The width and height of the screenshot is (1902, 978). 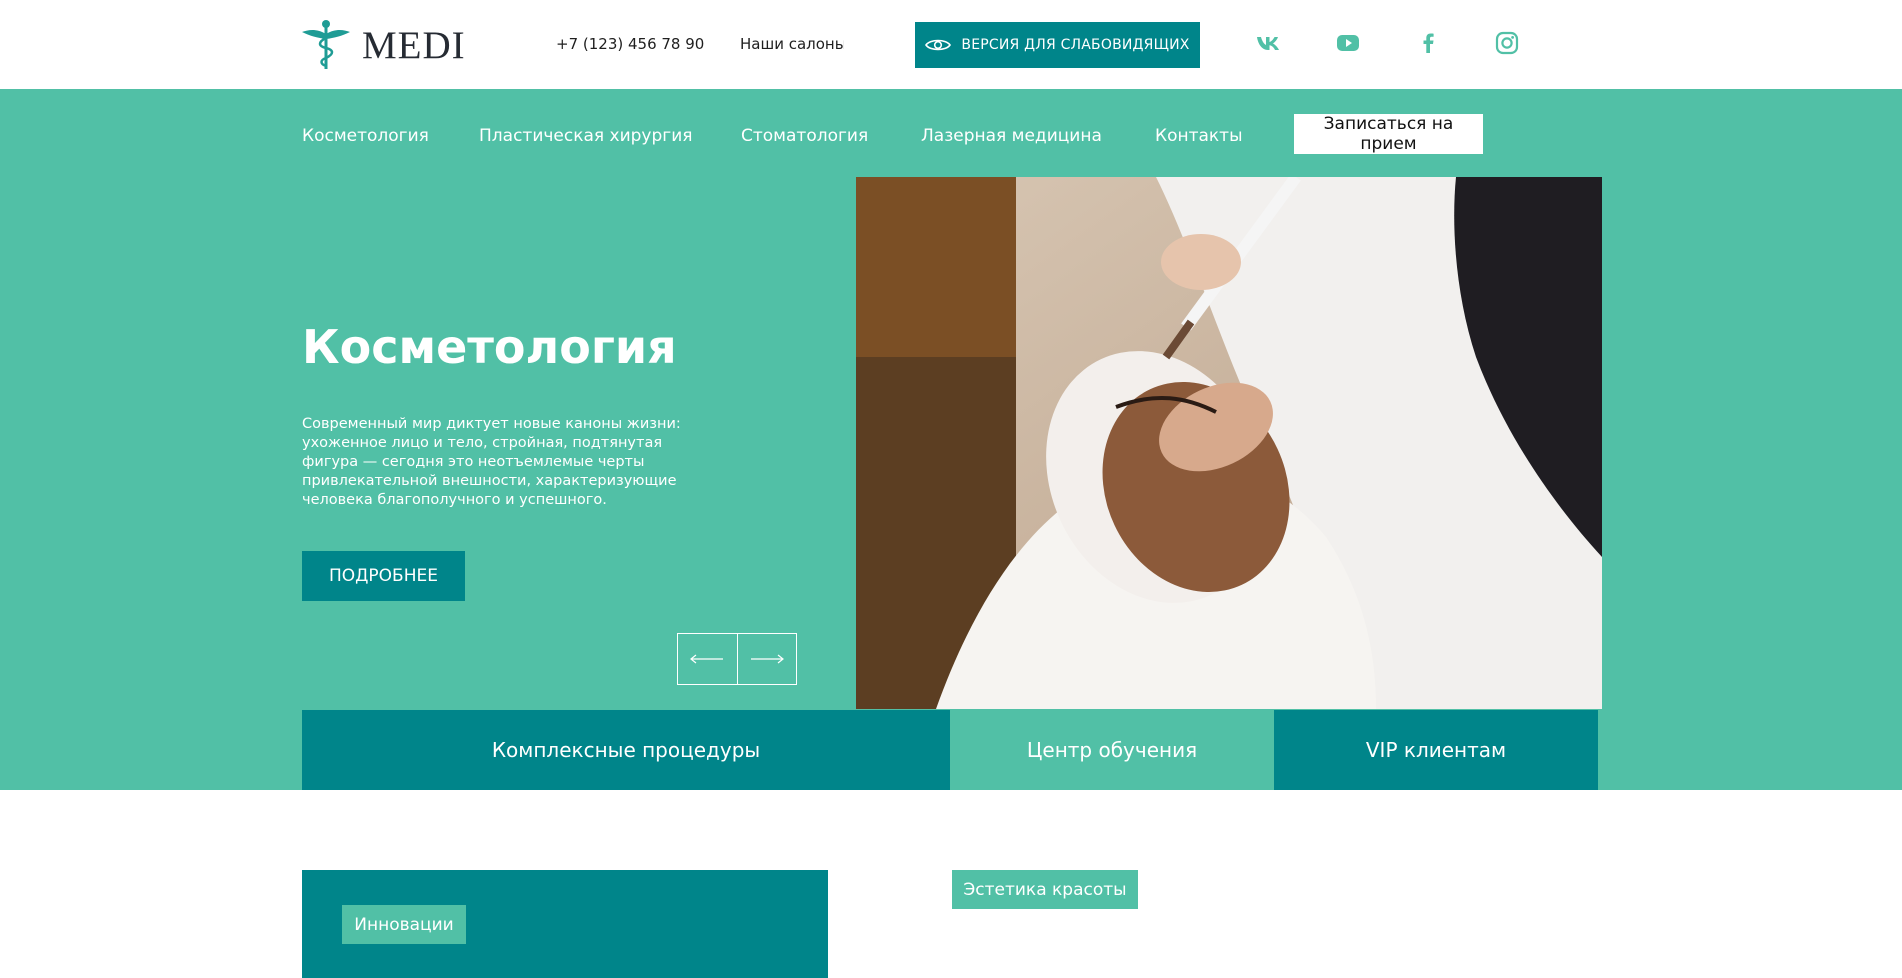 What do you see at coordinates (626, 750) in the screenshot?
I see `tab-complex-procedures: Комплексные процедуры` at bounding box center [626, 750].